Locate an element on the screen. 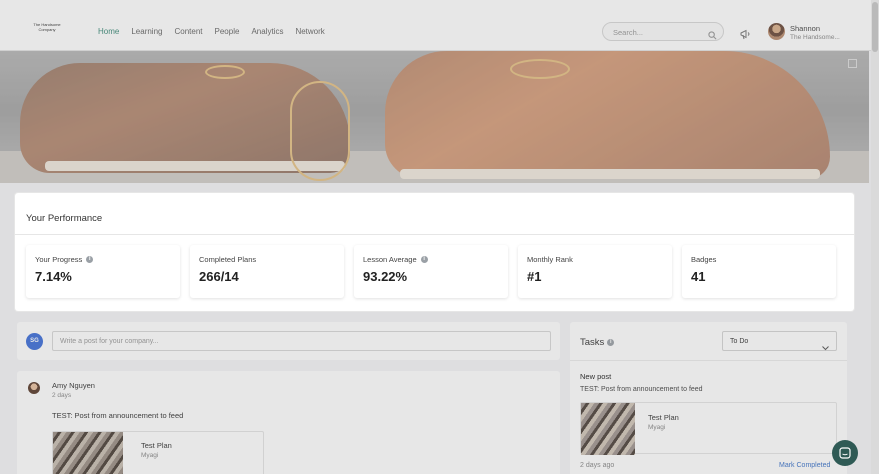  tasks-divider is located at coordinates (708, 360).